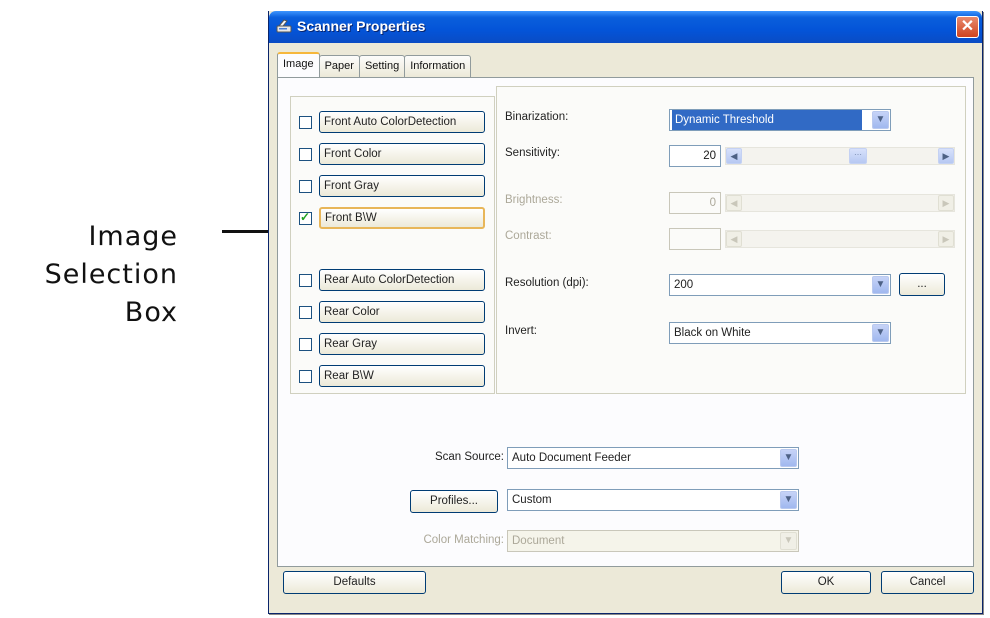 This screenshot has height=618, width=990. What do you see at coordinates (402, 312) in the screenshot?
I see `rear-color-button: Rear Color` at bounding box center [402, 312].